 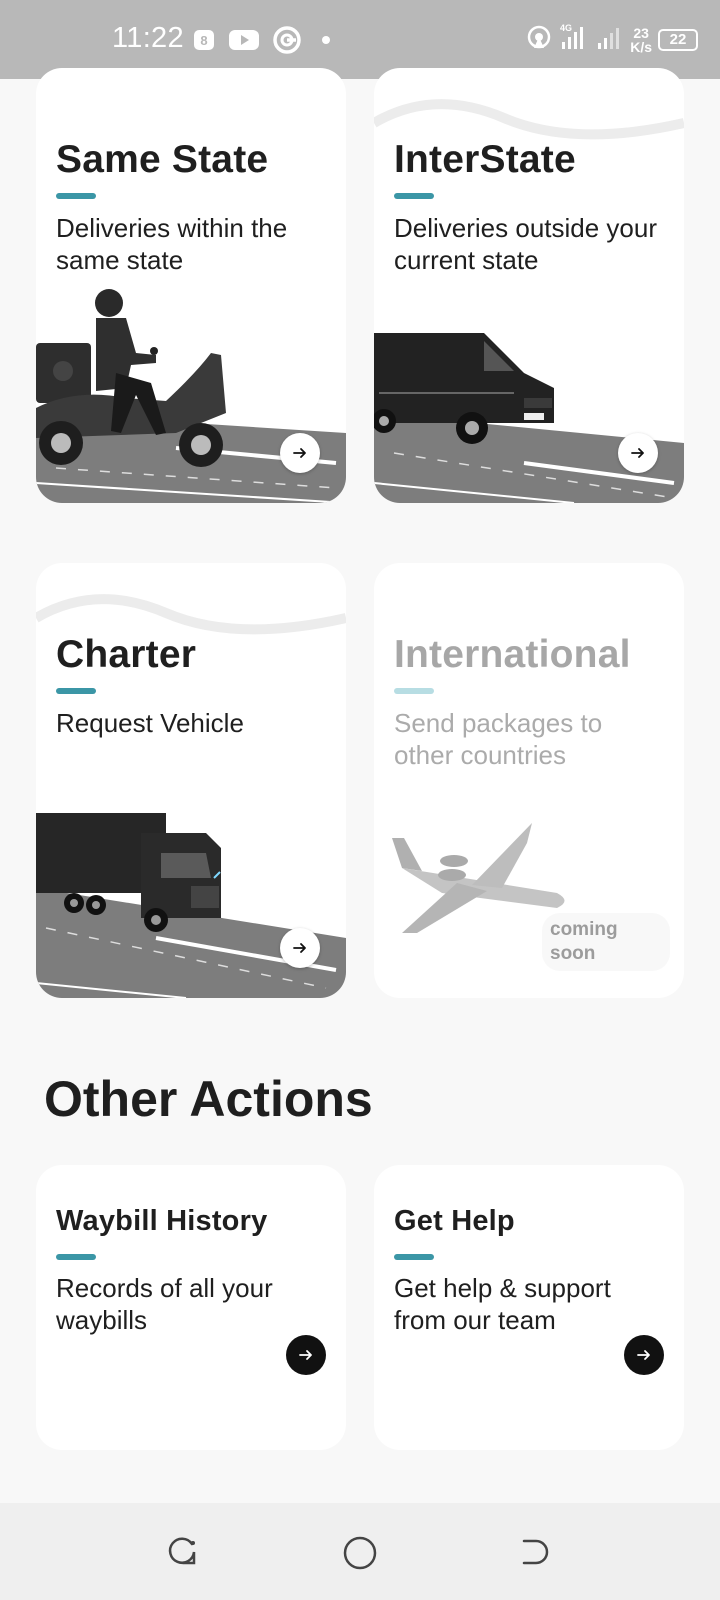 I want to click on card-description: Records of all your waybills, so click(x=164, y=1304).